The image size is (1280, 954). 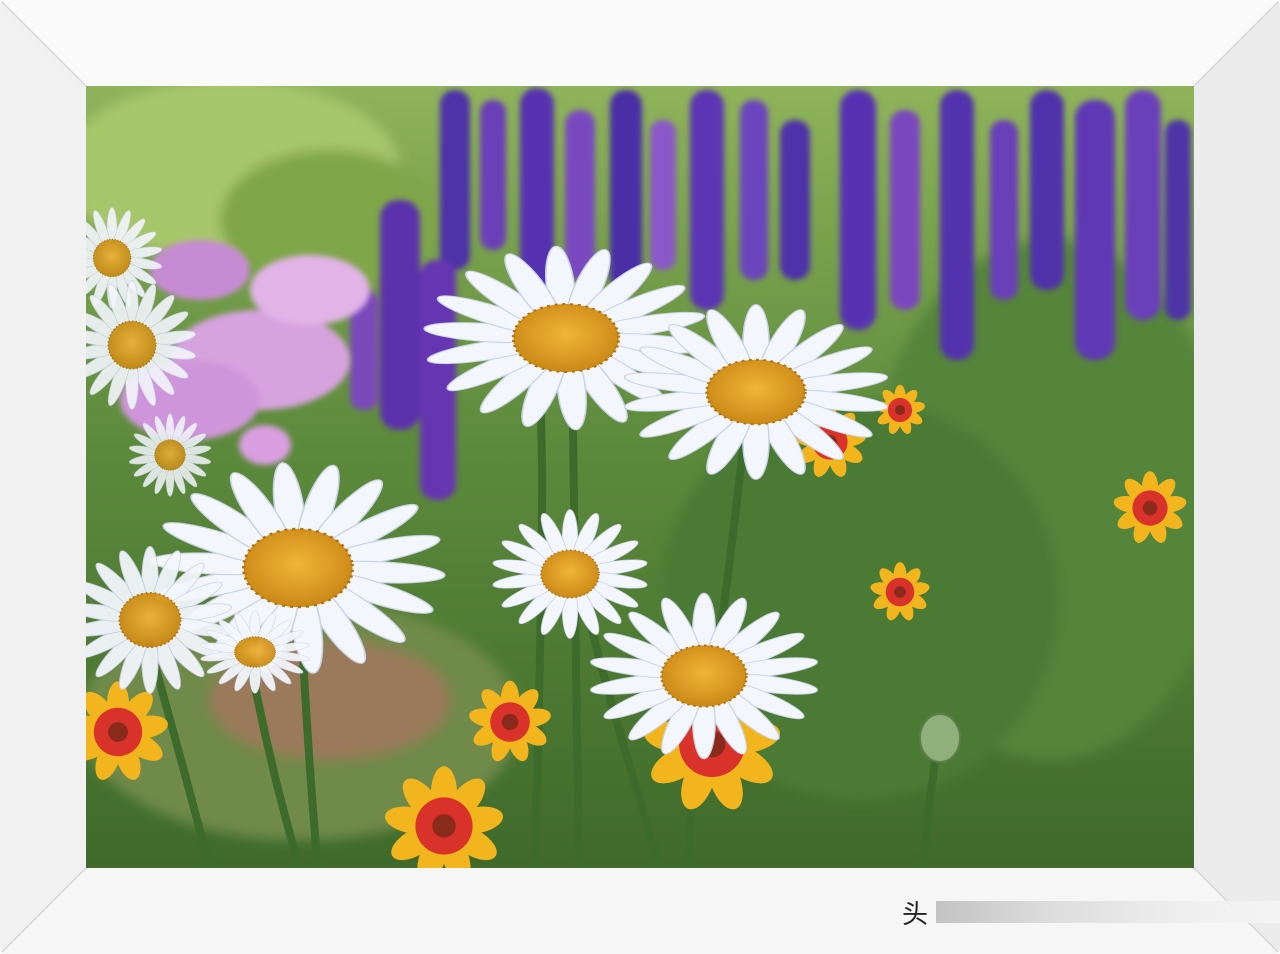 I want to click on watermark-blurred-text, so click(x=1108, y=912).